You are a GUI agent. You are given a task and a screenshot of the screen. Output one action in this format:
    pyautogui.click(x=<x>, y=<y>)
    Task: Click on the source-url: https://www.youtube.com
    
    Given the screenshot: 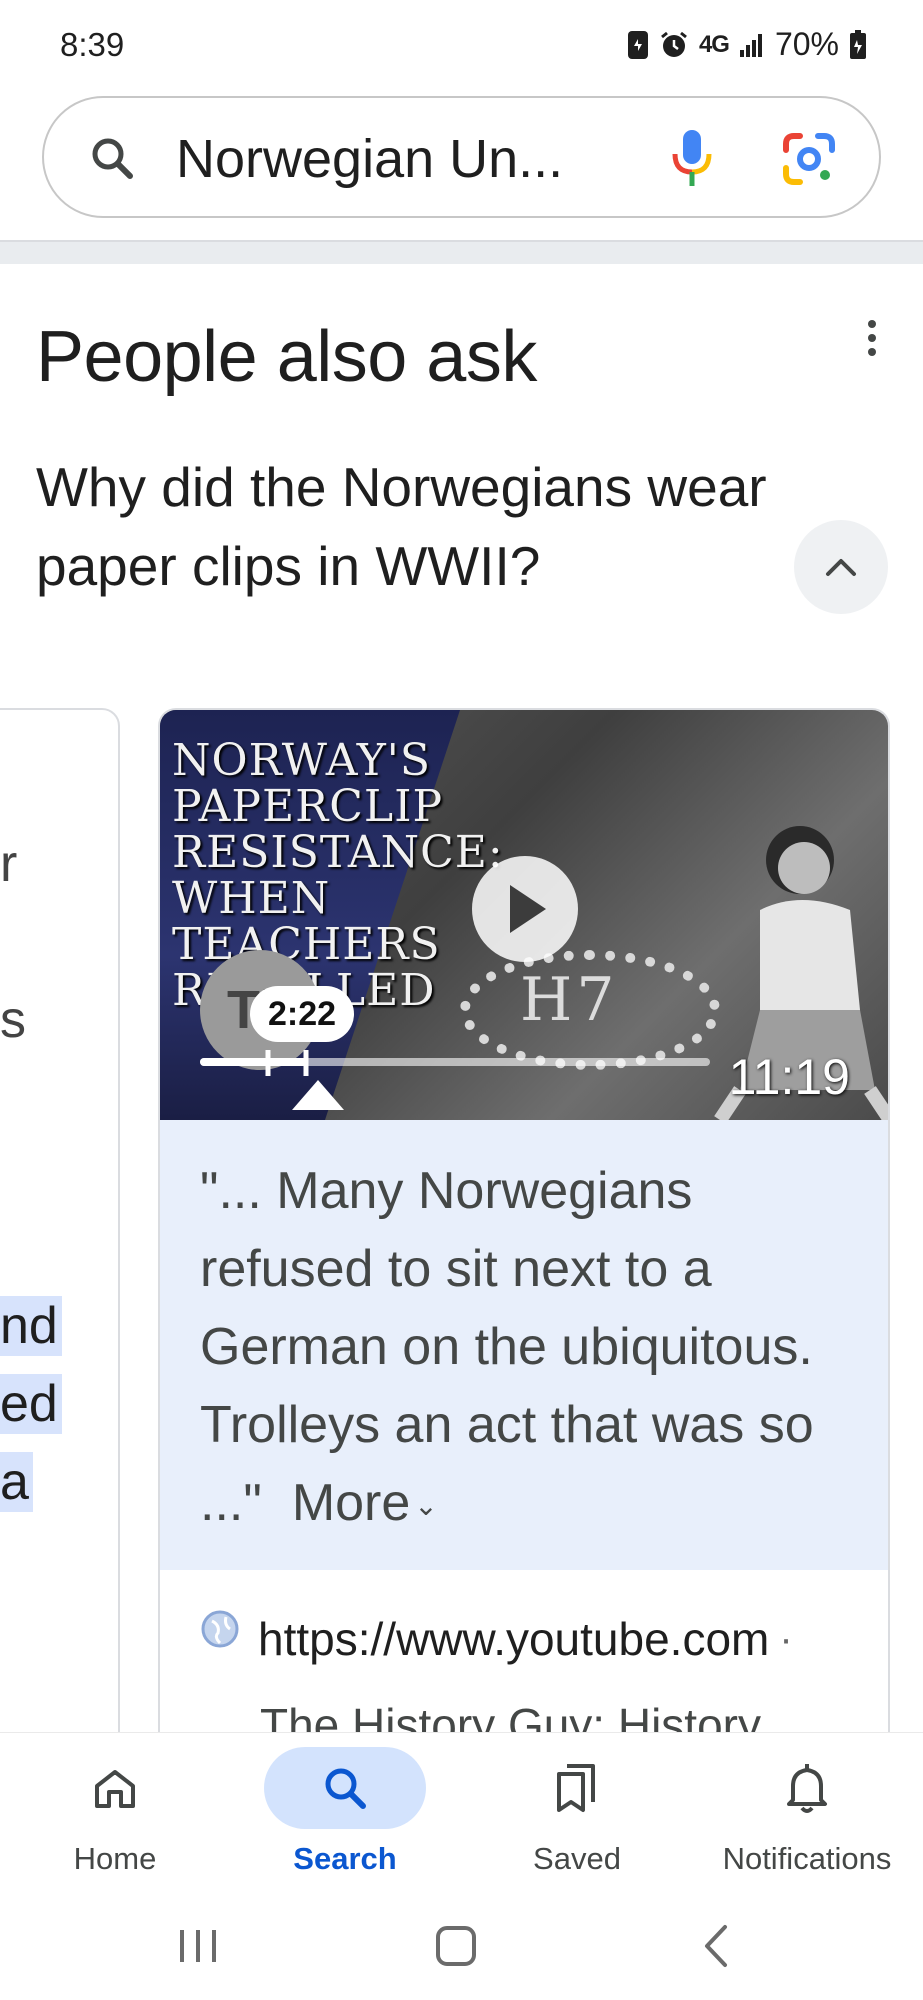 What is the action you would take?
    pyautogui.click(x=513, y=1639)
    